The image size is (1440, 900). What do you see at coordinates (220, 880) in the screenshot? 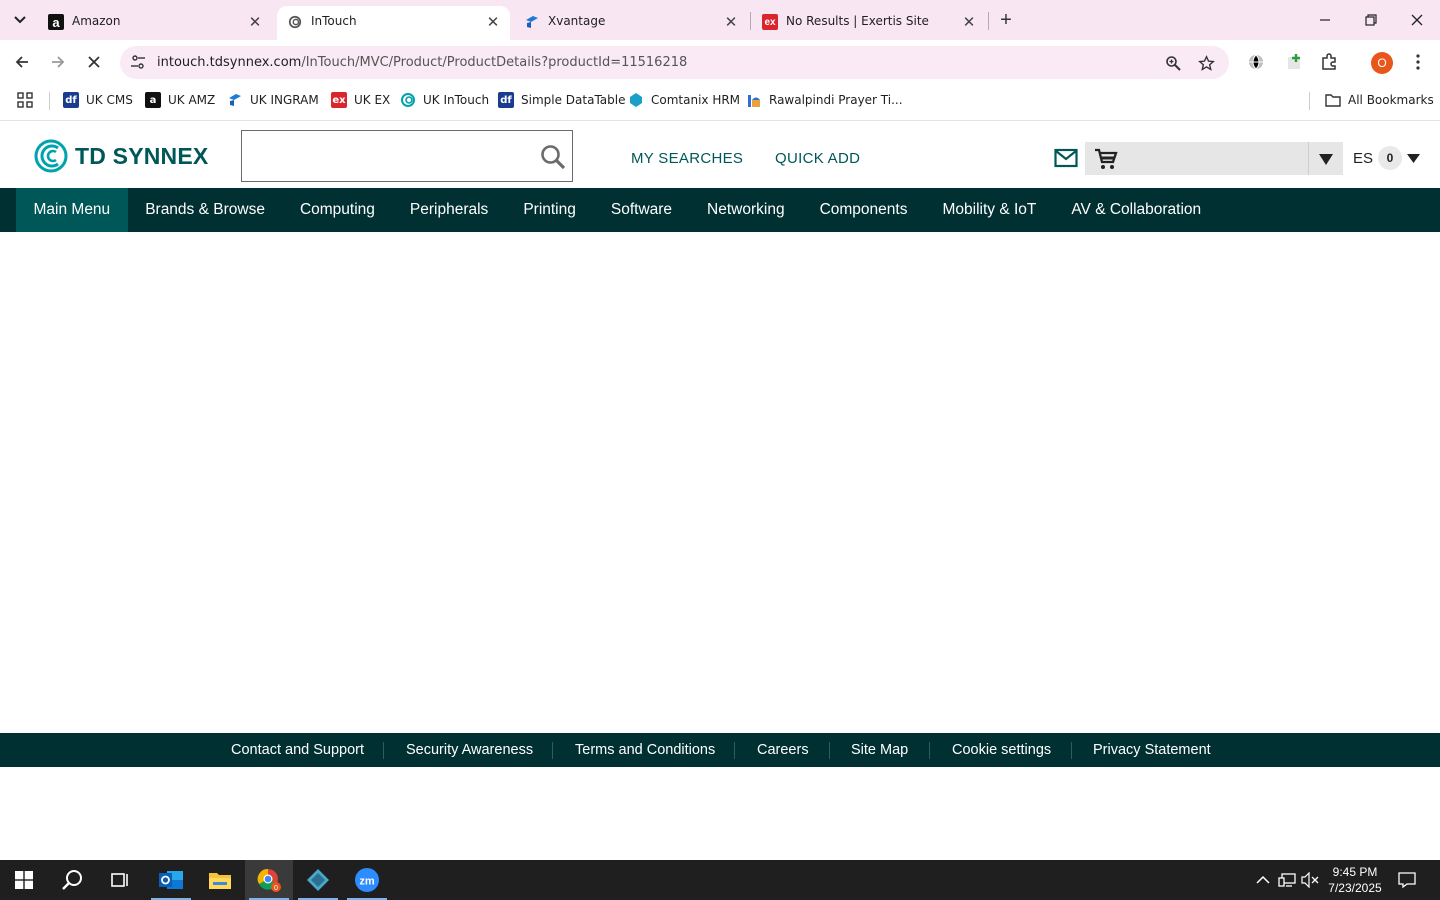
I see `taskbar-file-explorer` at bounding box center [220, 880].